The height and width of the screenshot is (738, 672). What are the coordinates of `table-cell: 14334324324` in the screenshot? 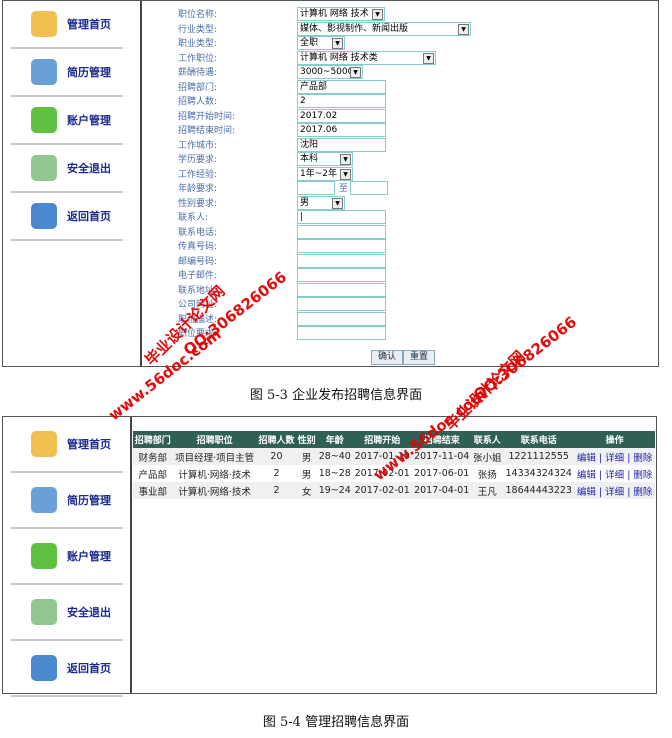 It's located at (538, 473).